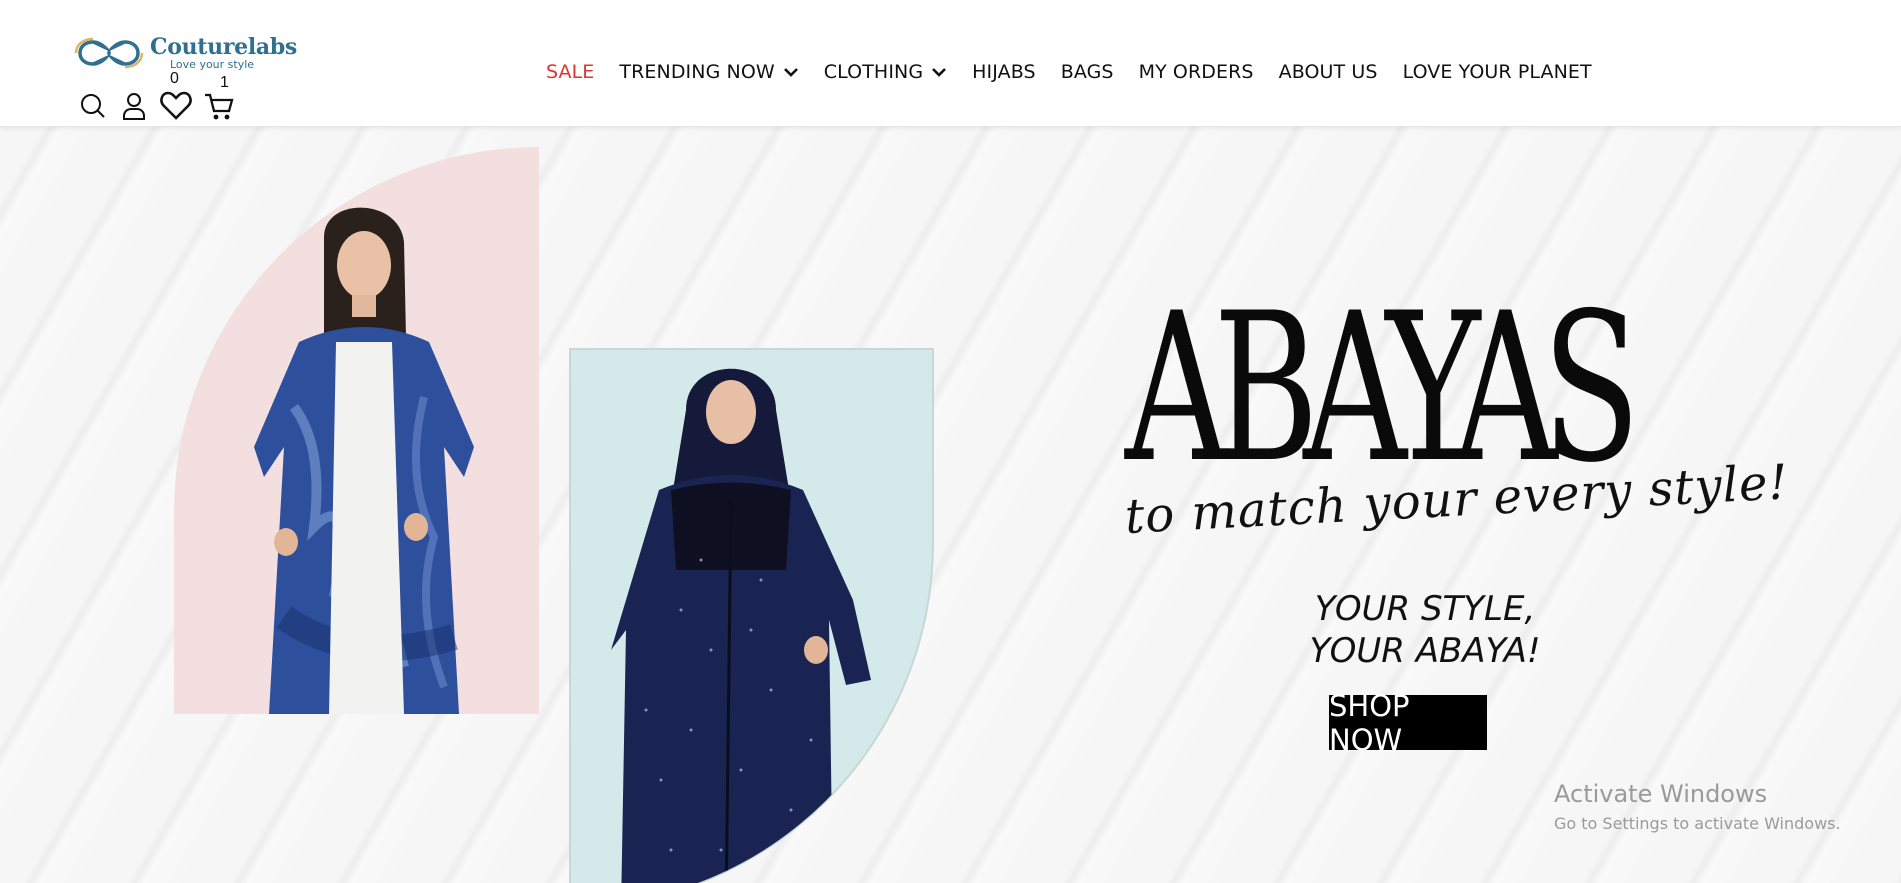 The image size is (1901, 883). Describe the element at coordinates (1497, 72) in the screenshot. I see `nav-love-your-planet: LOVE YOUR PLANET` at that location.